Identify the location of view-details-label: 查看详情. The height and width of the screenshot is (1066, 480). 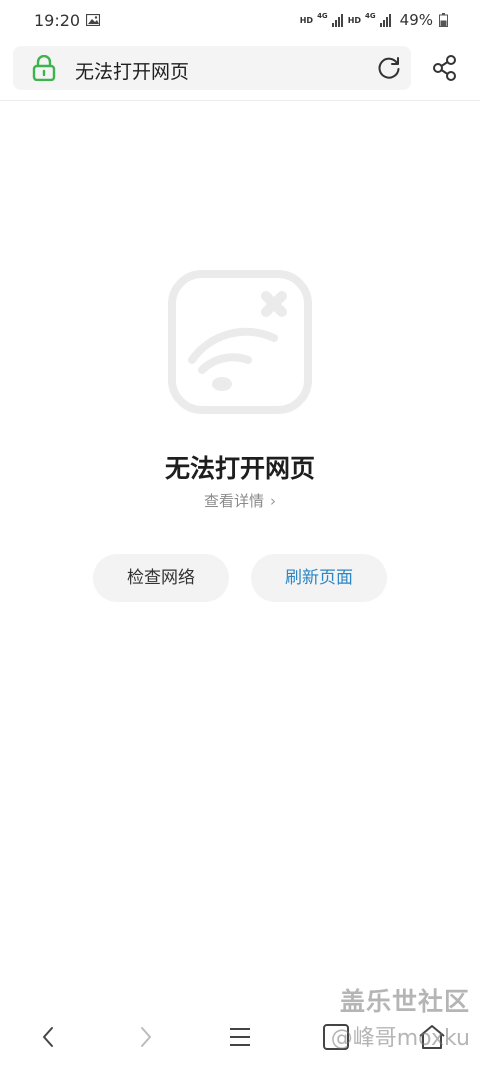
(234, 501).